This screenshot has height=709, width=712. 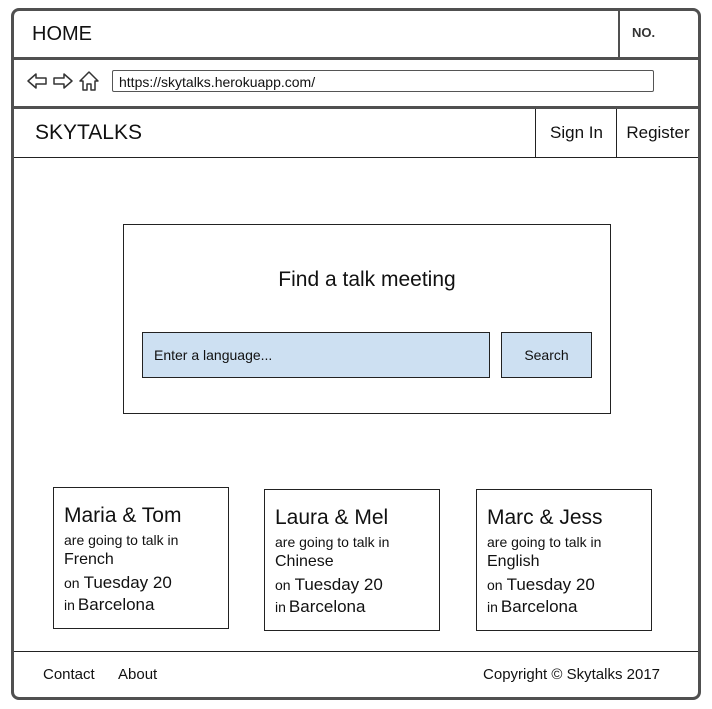 What do you see at coordinates (356, 35) in the screenshot?
I see `window-titlebar: HOME NO.` at bounding box center [356, 35].